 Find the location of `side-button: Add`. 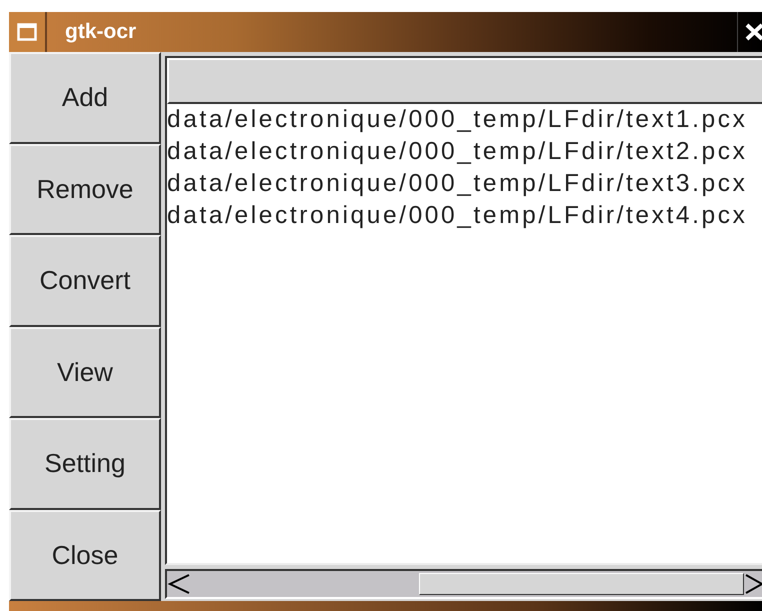

side-button: Add is located at coordinates (85, 98).